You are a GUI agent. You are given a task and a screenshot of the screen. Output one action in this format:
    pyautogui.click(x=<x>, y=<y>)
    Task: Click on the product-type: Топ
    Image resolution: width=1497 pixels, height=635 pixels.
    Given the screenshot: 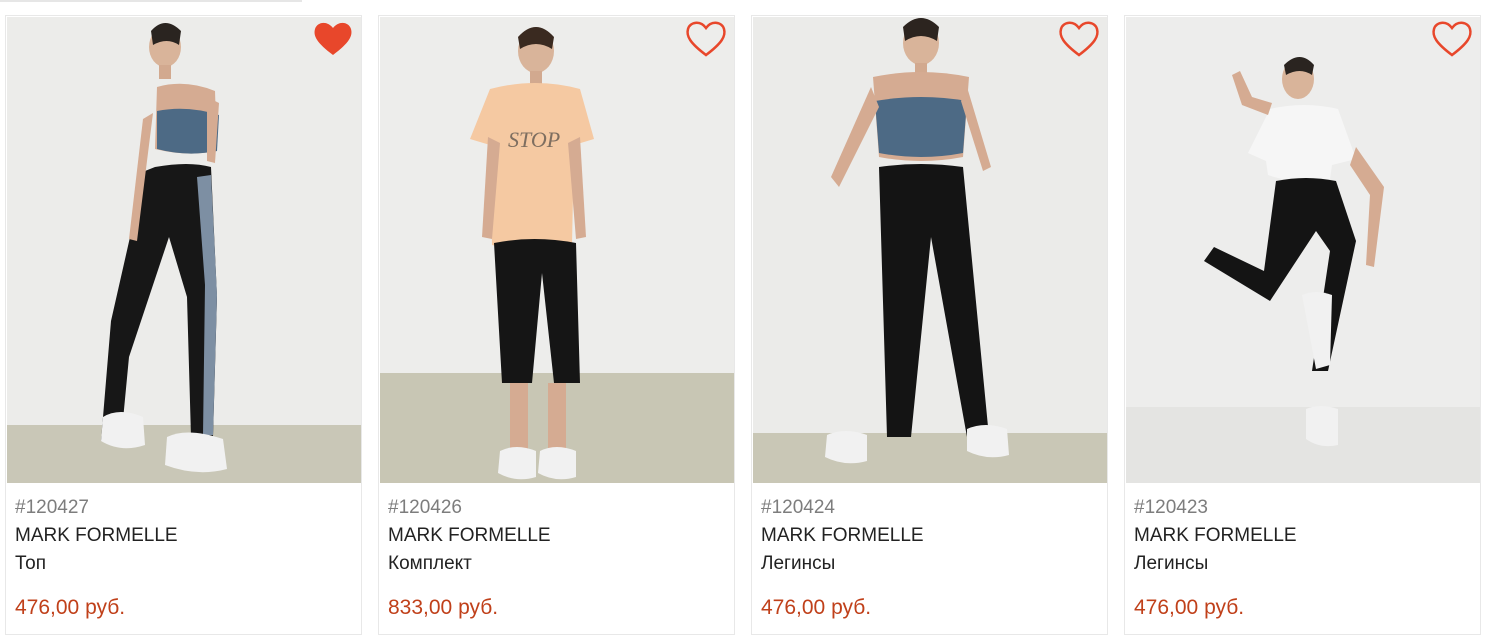 What is the action you would take?
    pyautogui.click(x=184, y=564)
    